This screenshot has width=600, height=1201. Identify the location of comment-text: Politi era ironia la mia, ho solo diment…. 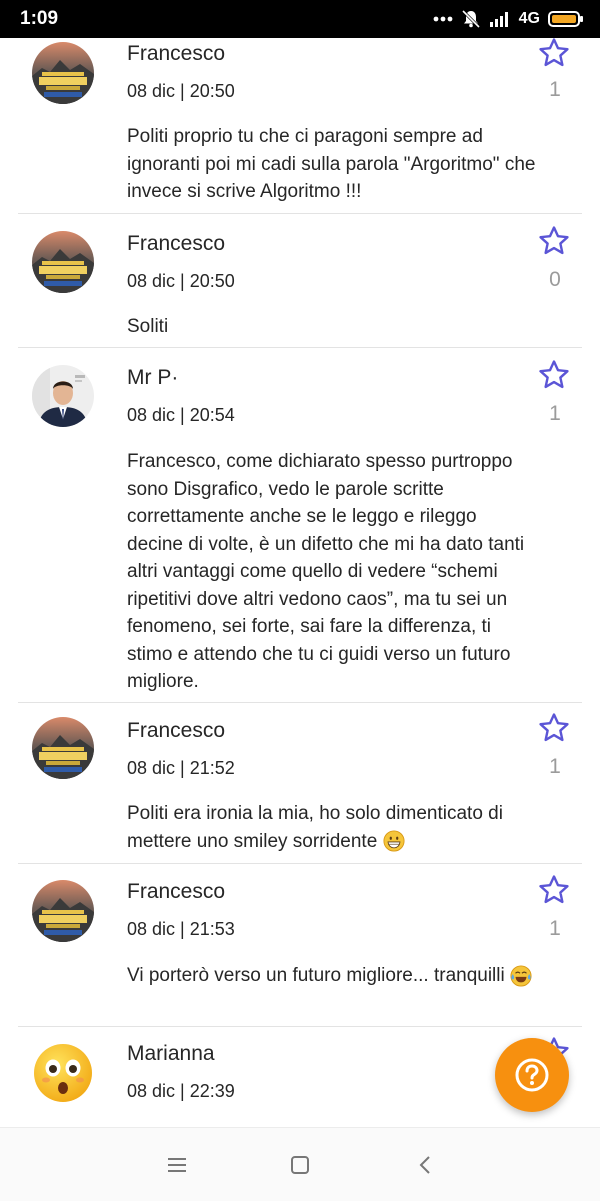
(332, 827).